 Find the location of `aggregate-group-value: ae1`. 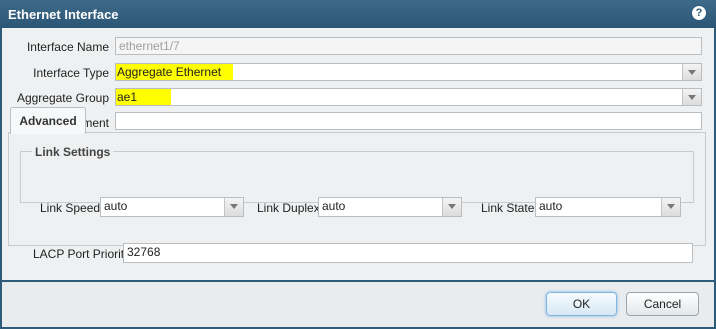

aggregate-group-value: ae1 is located at coordinates (144, 97).